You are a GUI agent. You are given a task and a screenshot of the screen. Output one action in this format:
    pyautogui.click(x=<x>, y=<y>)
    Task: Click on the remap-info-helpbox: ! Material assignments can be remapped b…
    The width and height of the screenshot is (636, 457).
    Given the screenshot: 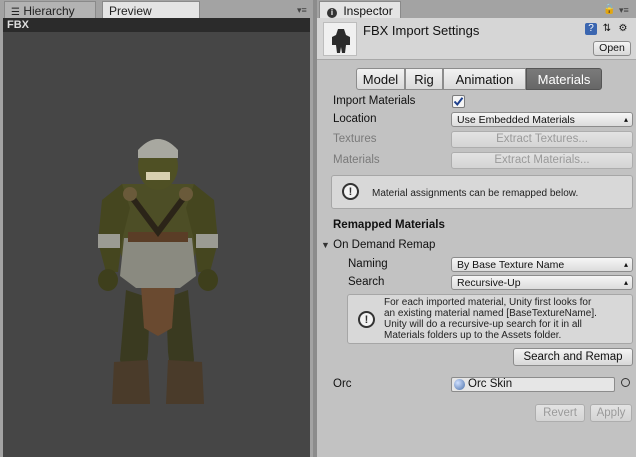 What is the action you would take?
    pyautogui.click(x=482, y=192)
    